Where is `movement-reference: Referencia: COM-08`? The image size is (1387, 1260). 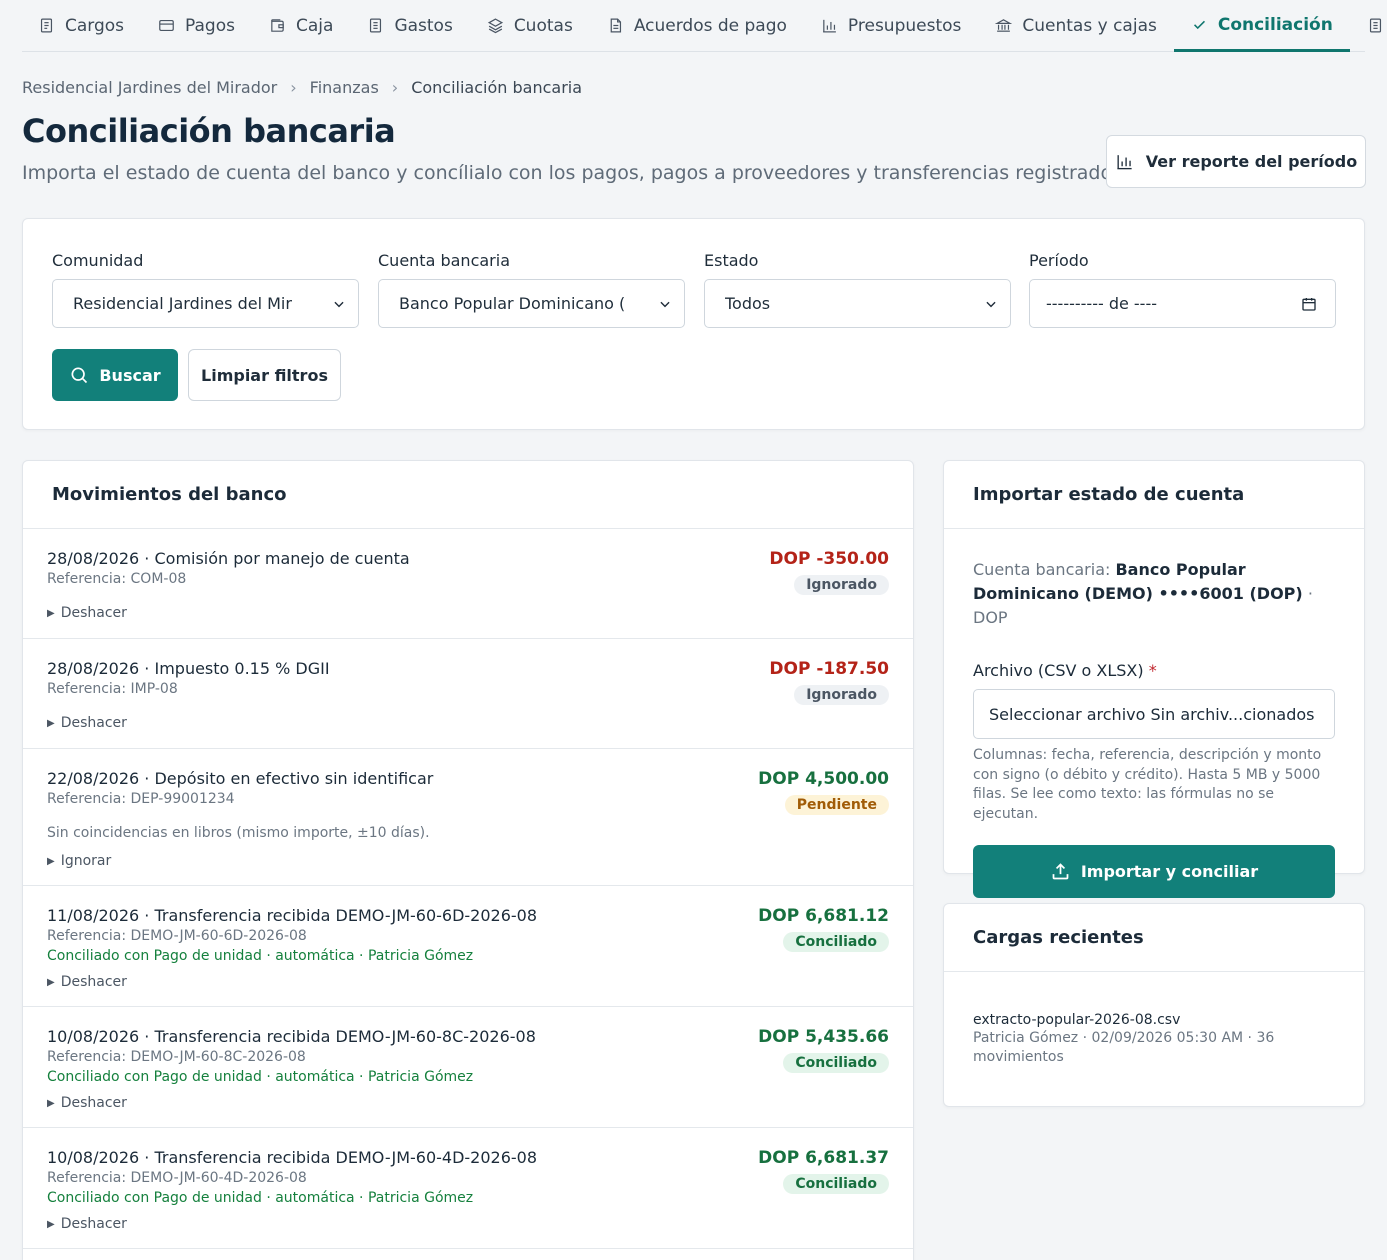 movement-reference: Referencia: COM-08 is located at coordinates (117, 579).